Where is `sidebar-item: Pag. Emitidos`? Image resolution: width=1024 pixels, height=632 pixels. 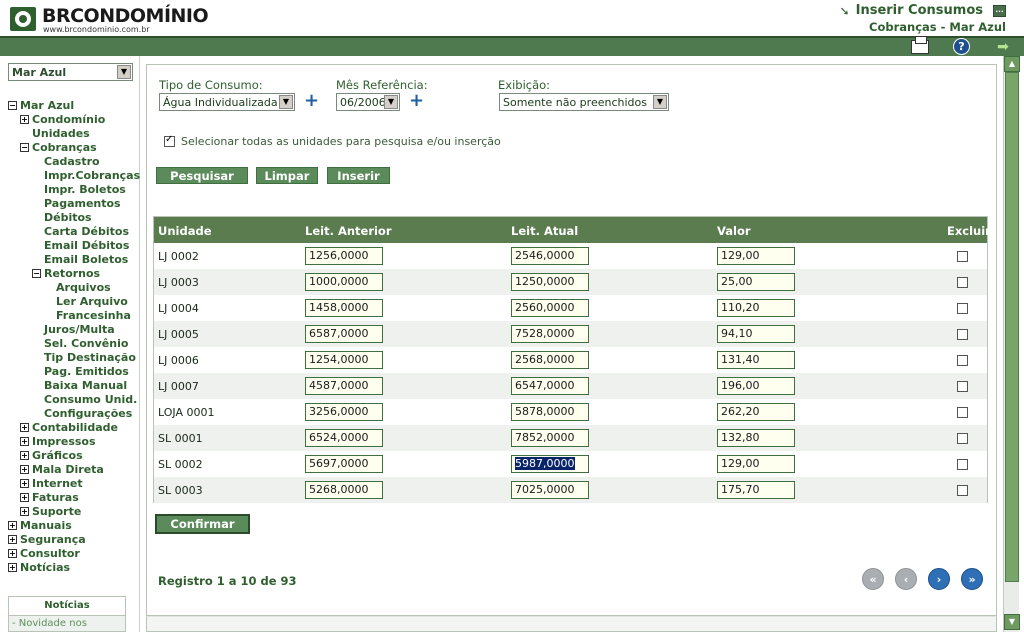
sidebar-item: Pag. Emitidos is located at coordinates (73, 371).